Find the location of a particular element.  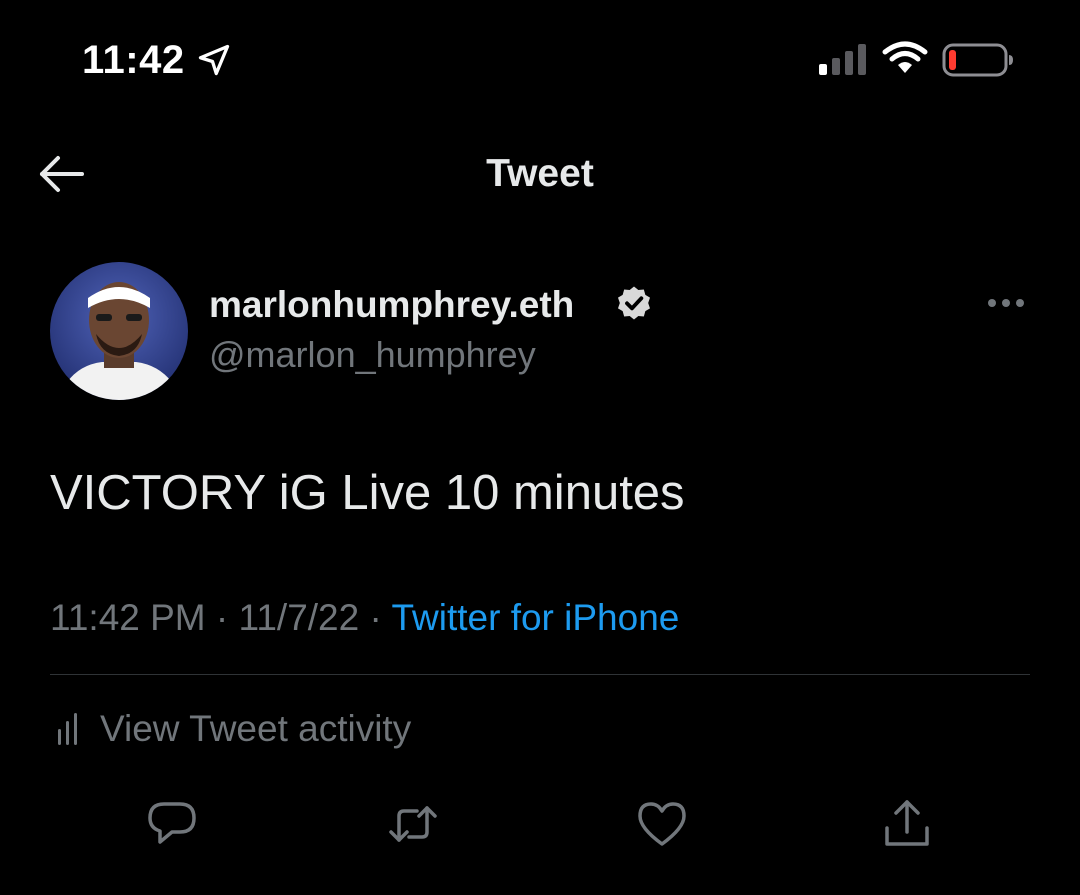

battery-icon is located at coordinates (977, 60).